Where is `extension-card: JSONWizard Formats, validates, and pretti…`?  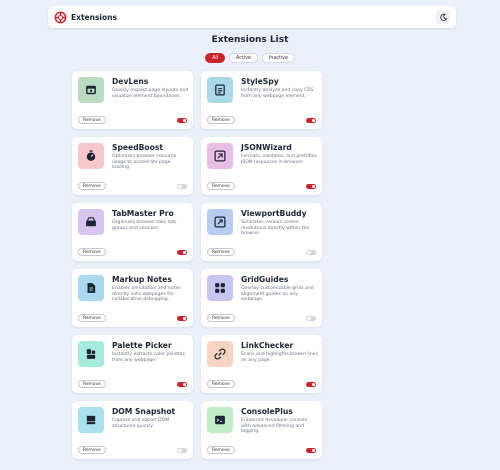 extension-card: JSONWizard Formats, validates, and pretti… is located at coordinates (261, 166).